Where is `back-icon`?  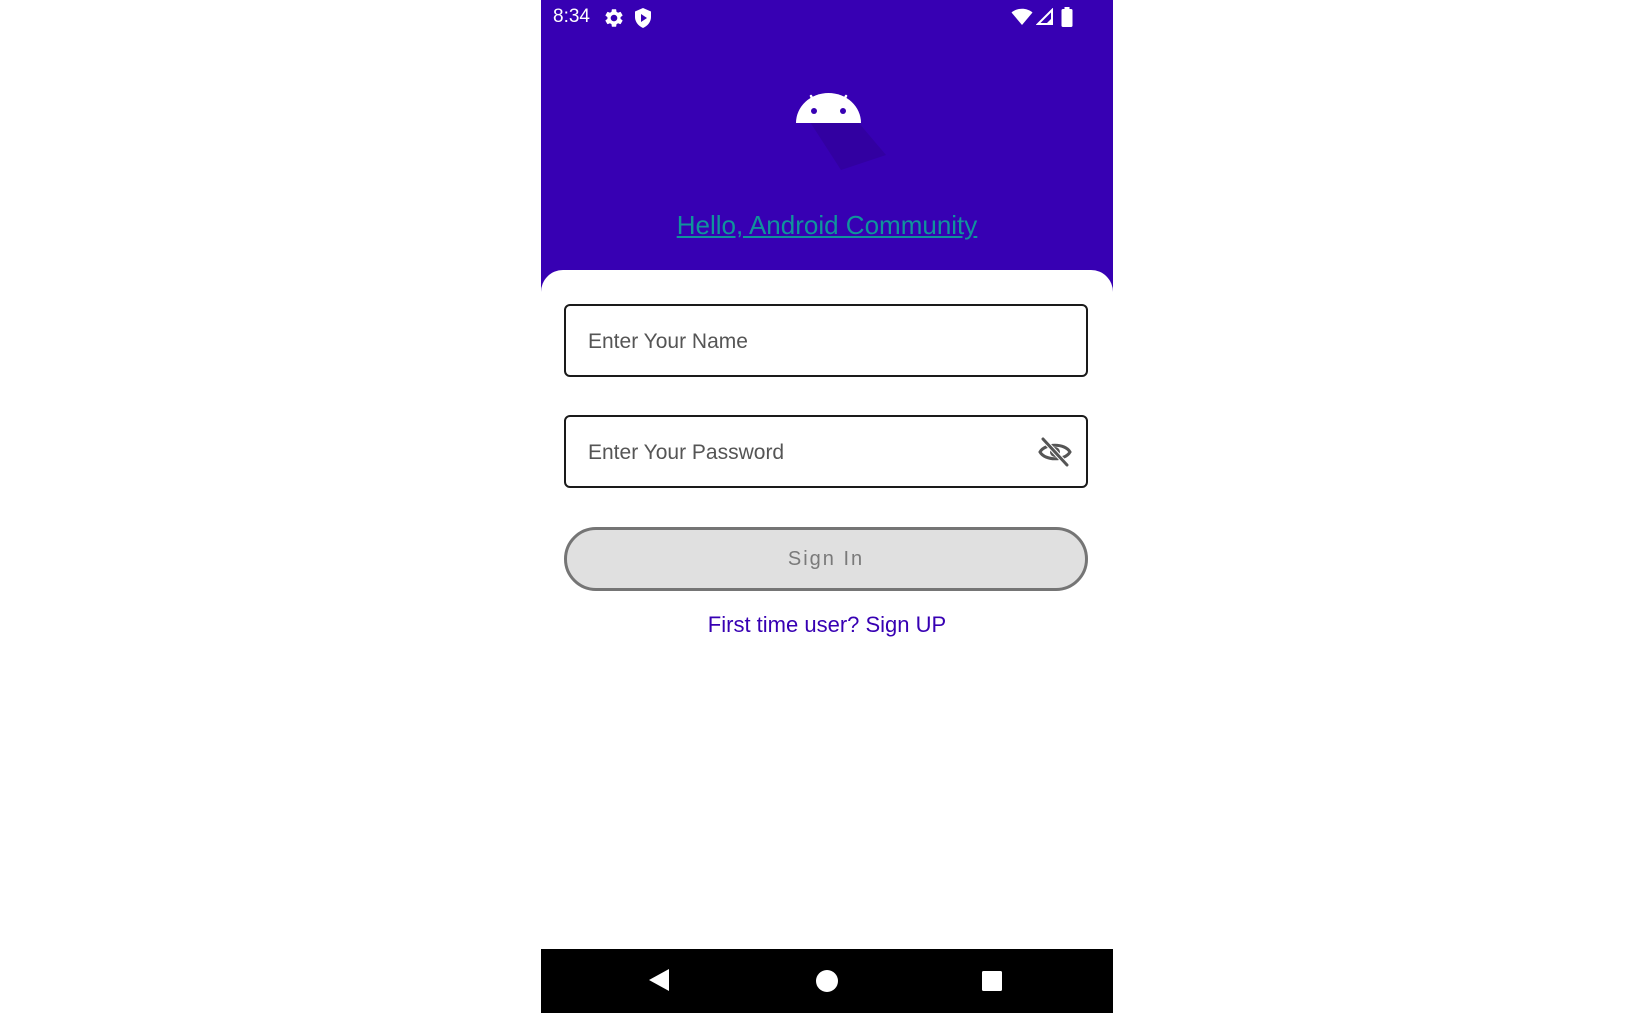 back-icon is located at coordinates (659, 982).